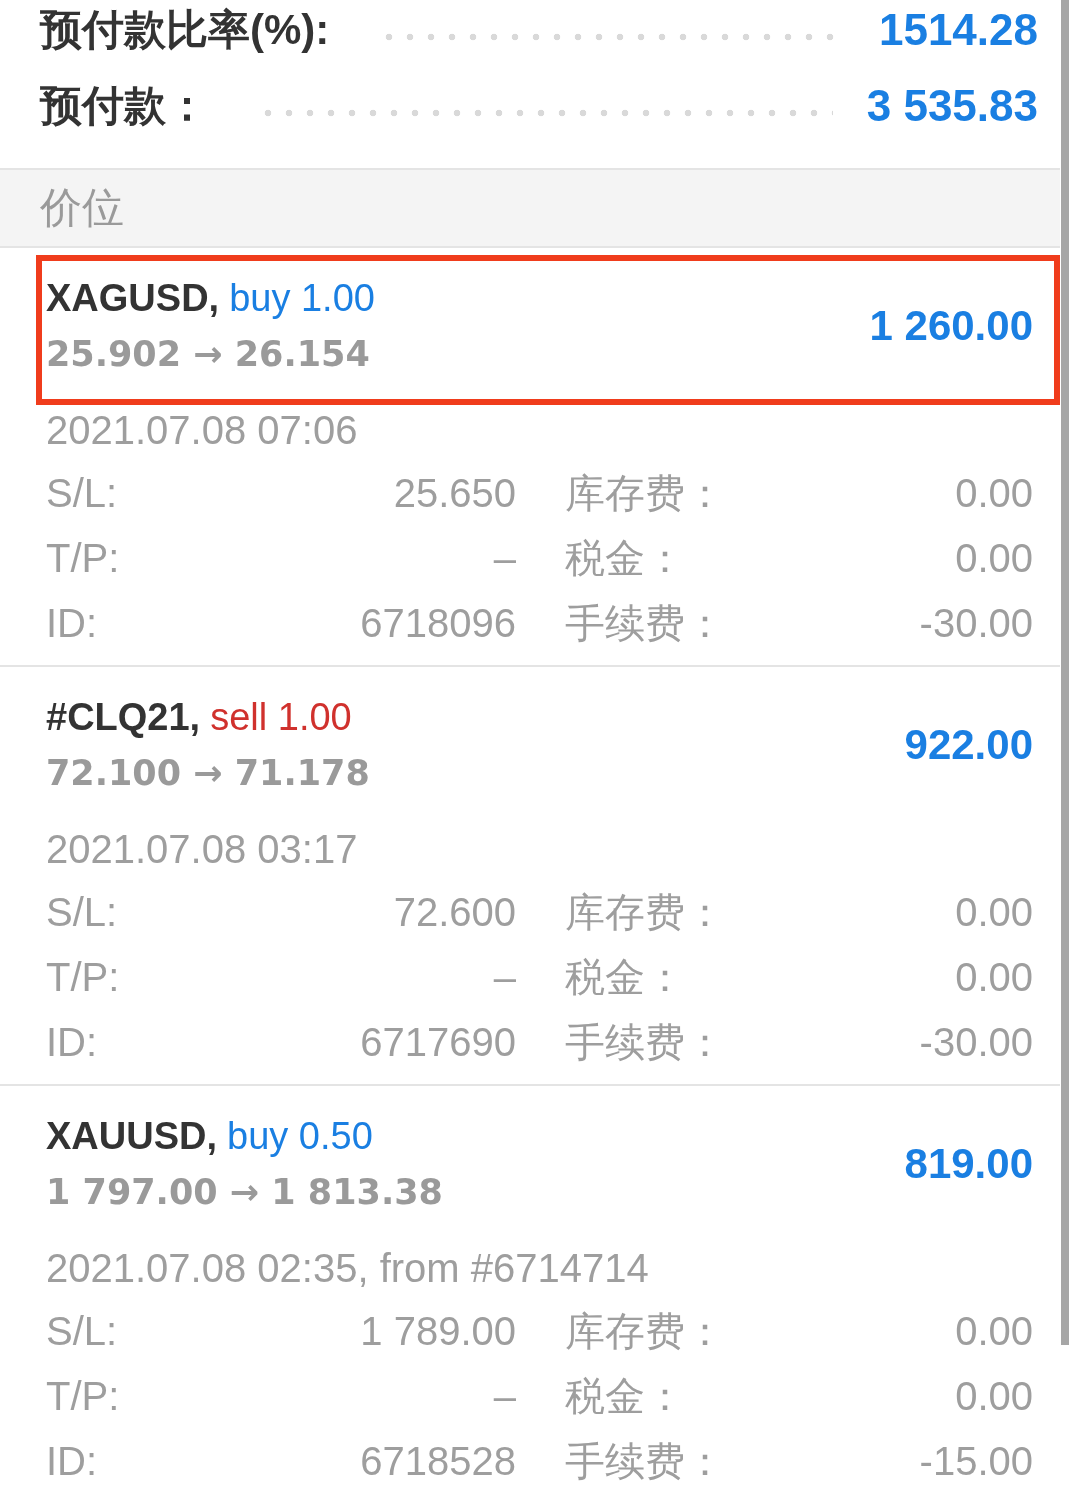 The width and height of the screenshot is (1080, 1503). I want to click on price-change: 25.902 → 26.154, so click(208, 354).